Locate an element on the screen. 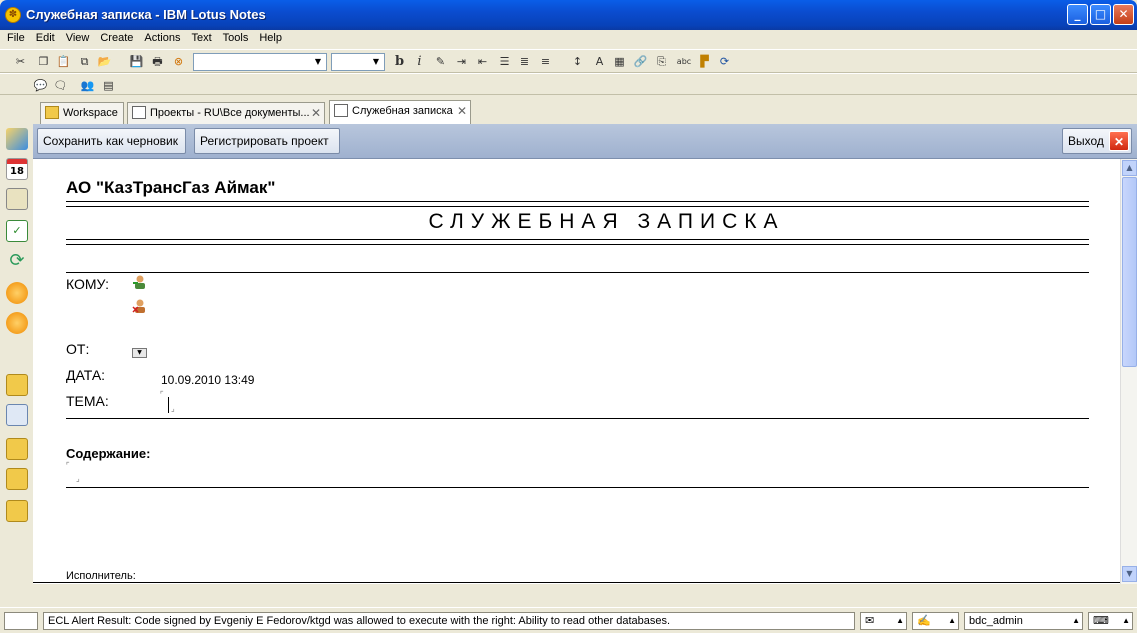  link-icon: 🔗 is located at coordinates (640, 61).